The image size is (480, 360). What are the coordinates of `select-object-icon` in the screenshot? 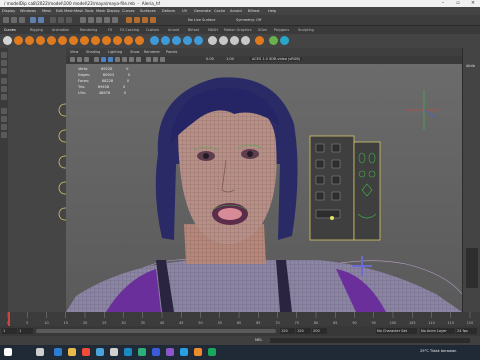 It's located at (61, 20).